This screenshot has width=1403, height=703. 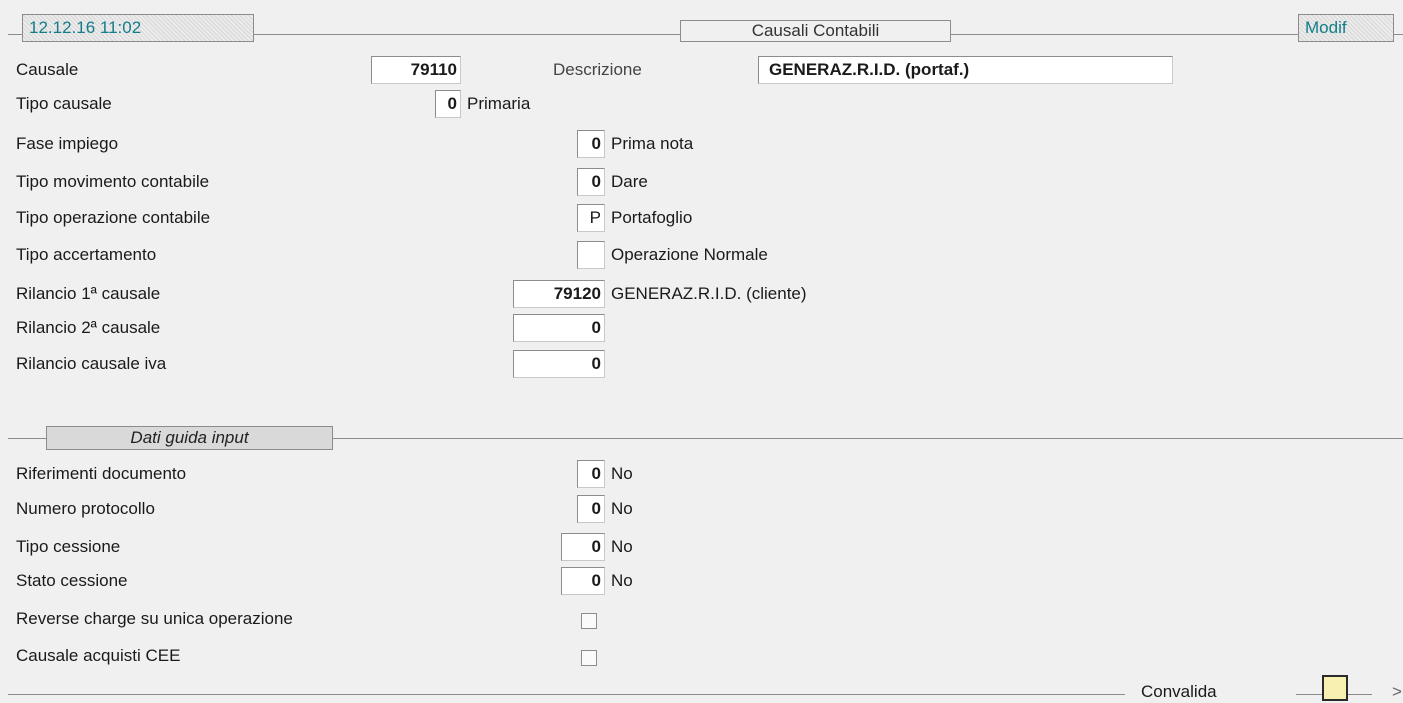 I want to click on tipo-movimento-desc: Dare, so click(x=629, y=181).